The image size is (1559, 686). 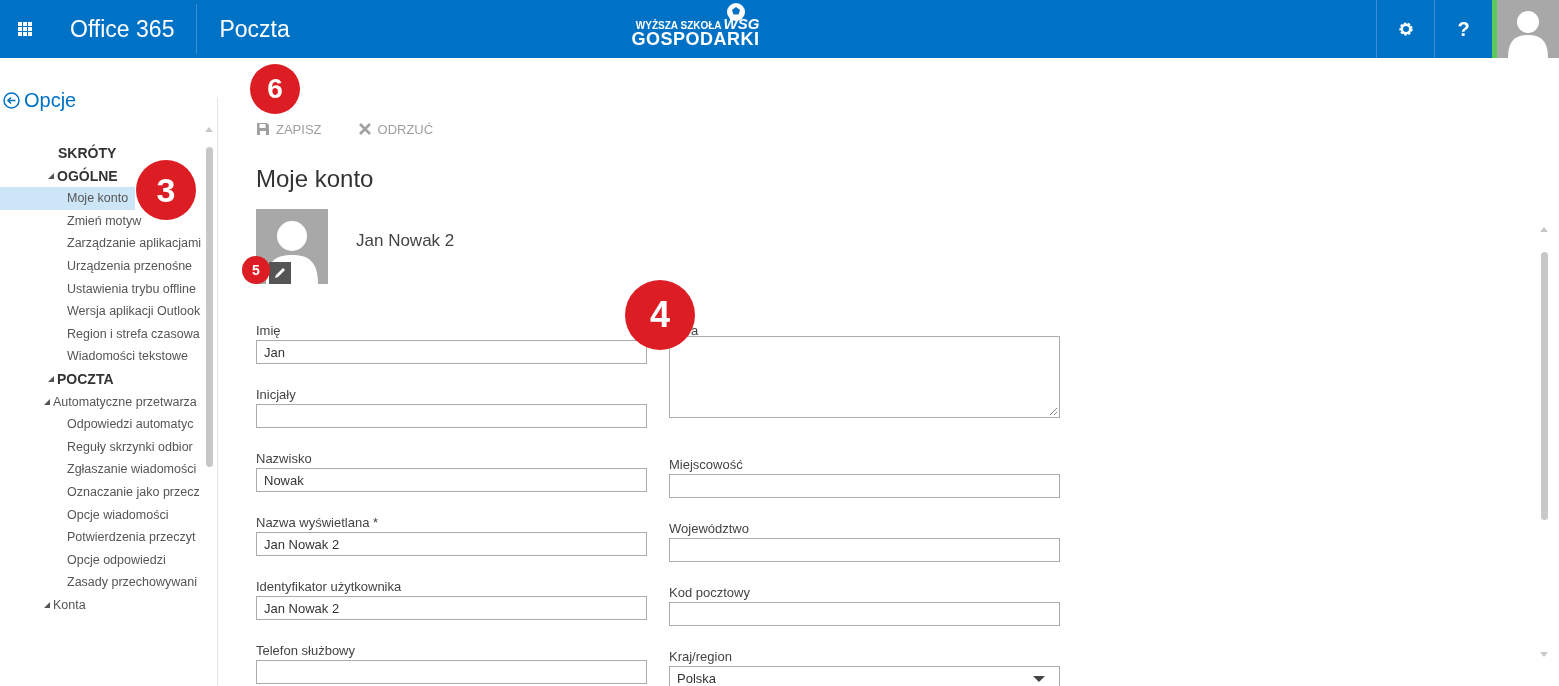 What do you see at coordinates (99, 289) in the screenshot?
I see `nav-item: Ustawienia trybu offline` at bounding box center [99, 289].